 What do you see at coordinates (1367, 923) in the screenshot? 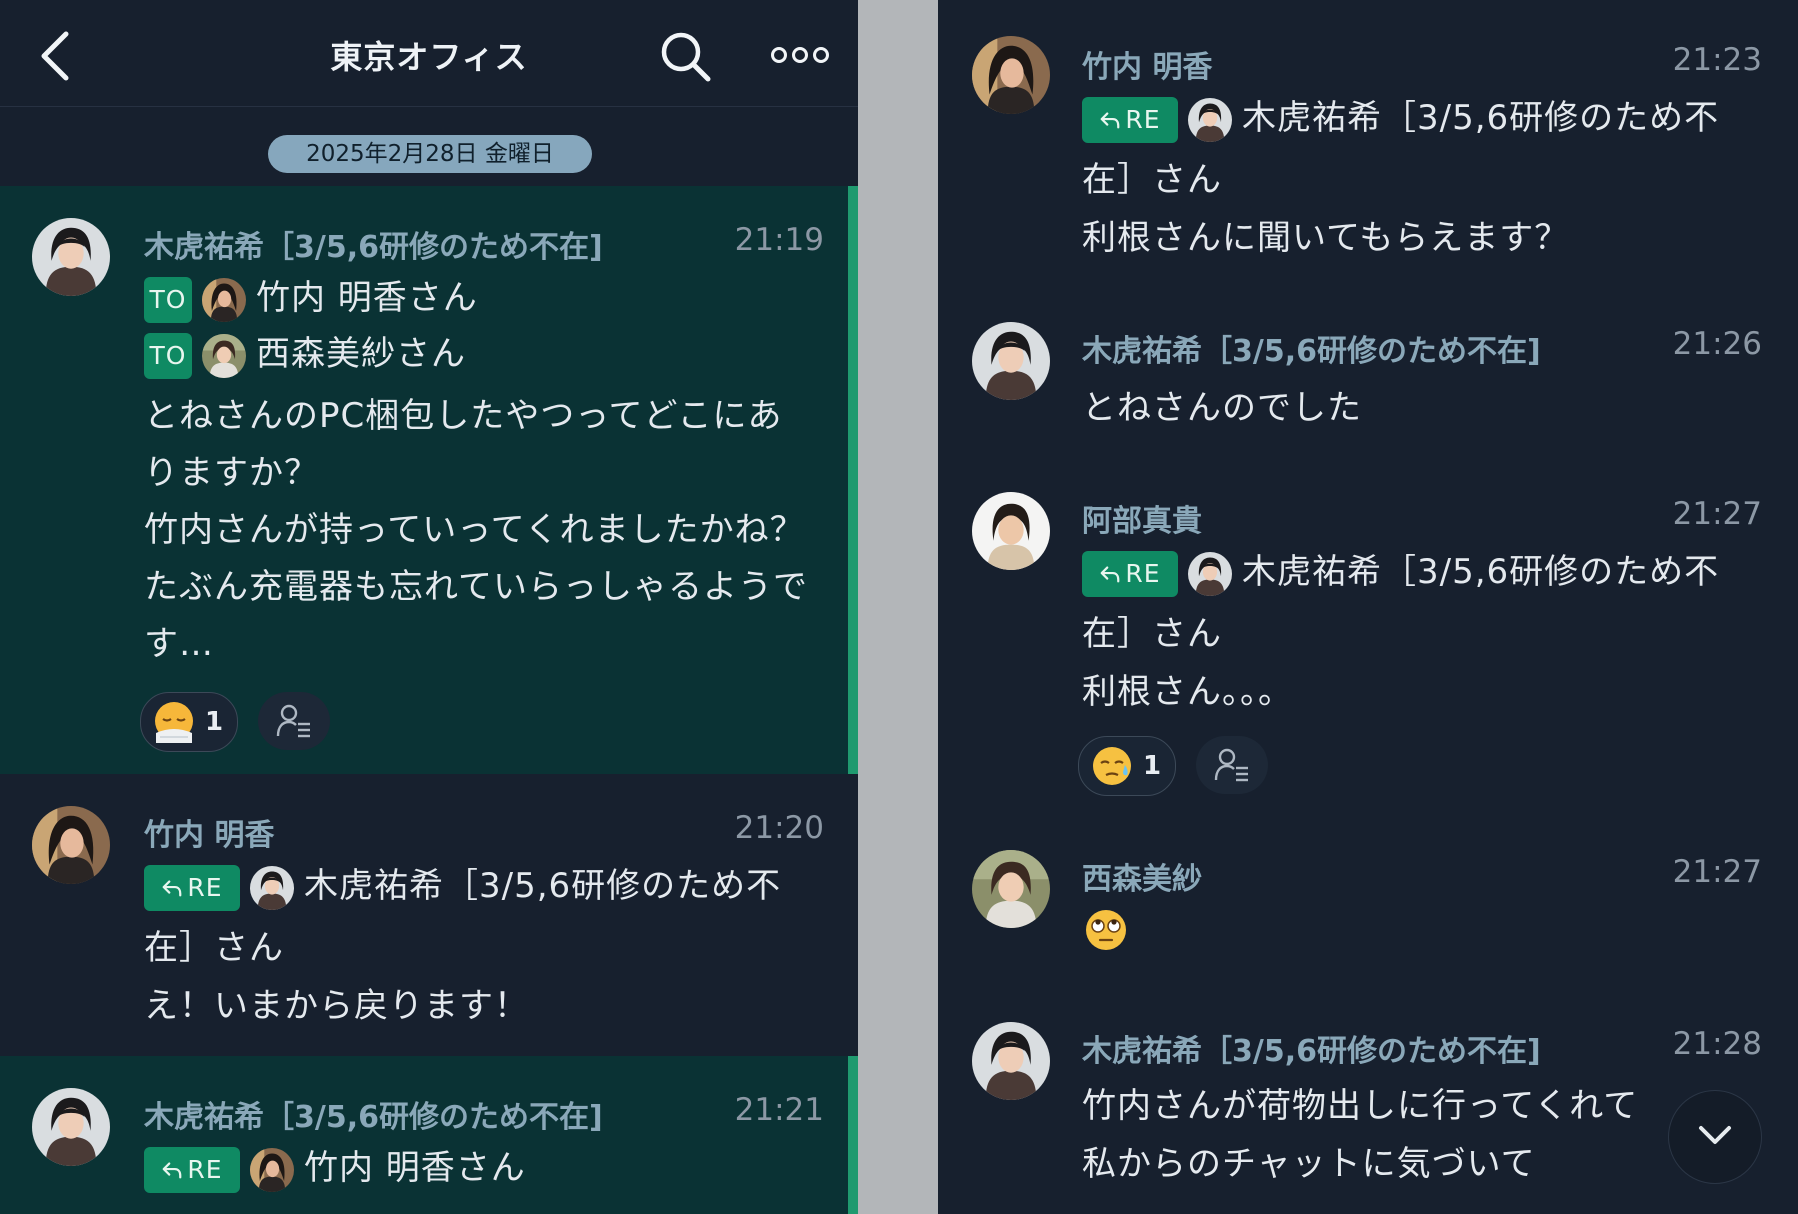
I see `chat-message: 西森美紗 21:27` at bounding box center [1367, 923].